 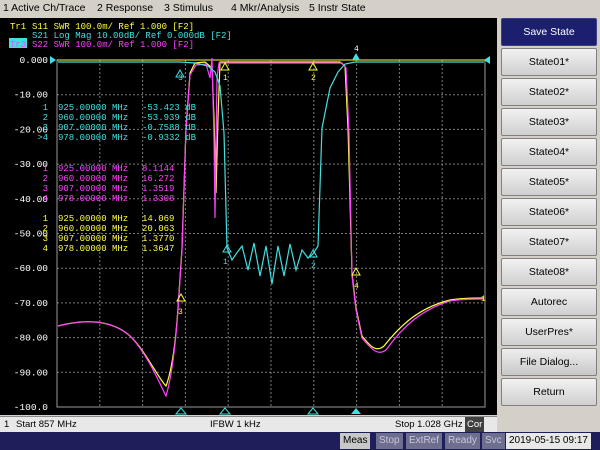 I want to click on correction-indicator: Cor, so click(x=475, y=424).